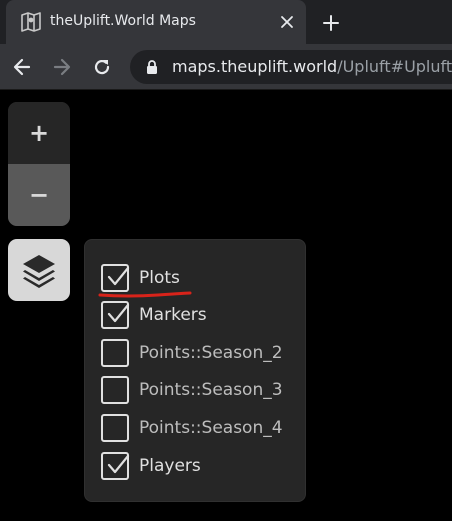  I want to click on plus-icon, so click(331, 23).